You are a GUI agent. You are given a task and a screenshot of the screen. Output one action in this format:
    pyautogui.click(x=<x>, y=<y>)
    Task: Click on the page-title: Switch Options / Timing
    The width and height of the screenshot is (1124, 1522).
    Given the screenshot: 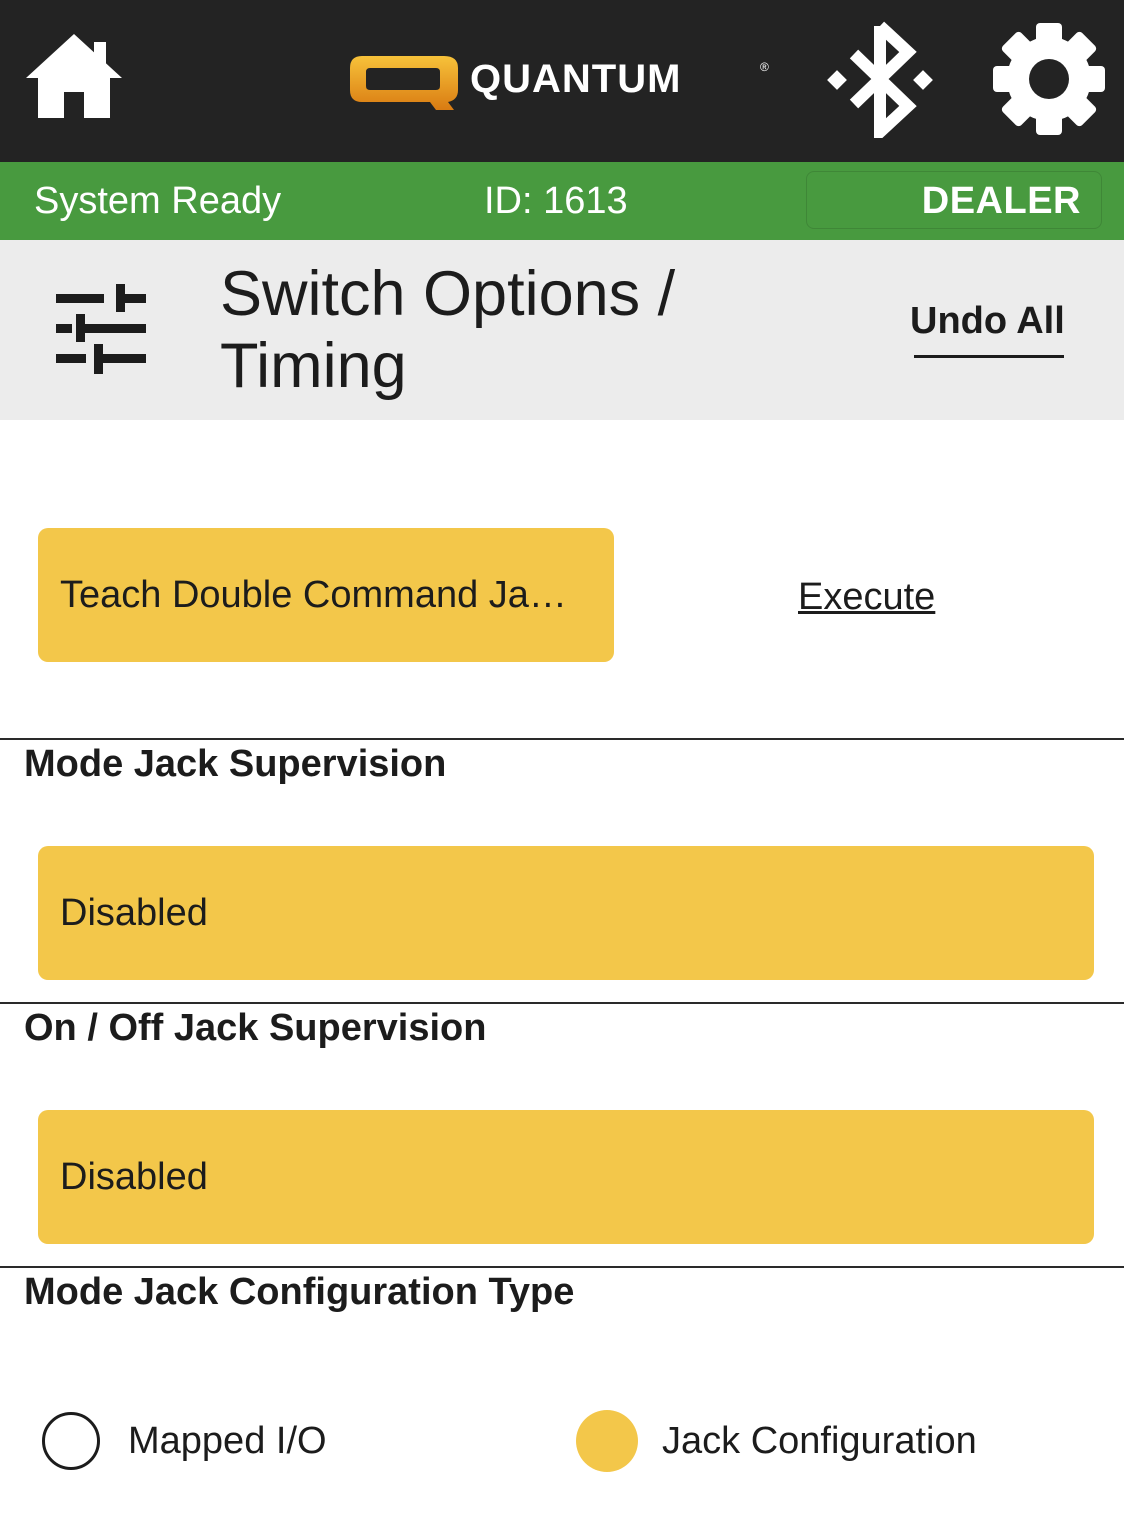 What is the action you would take?
    pyautogui.click(x=448, y=330)
    